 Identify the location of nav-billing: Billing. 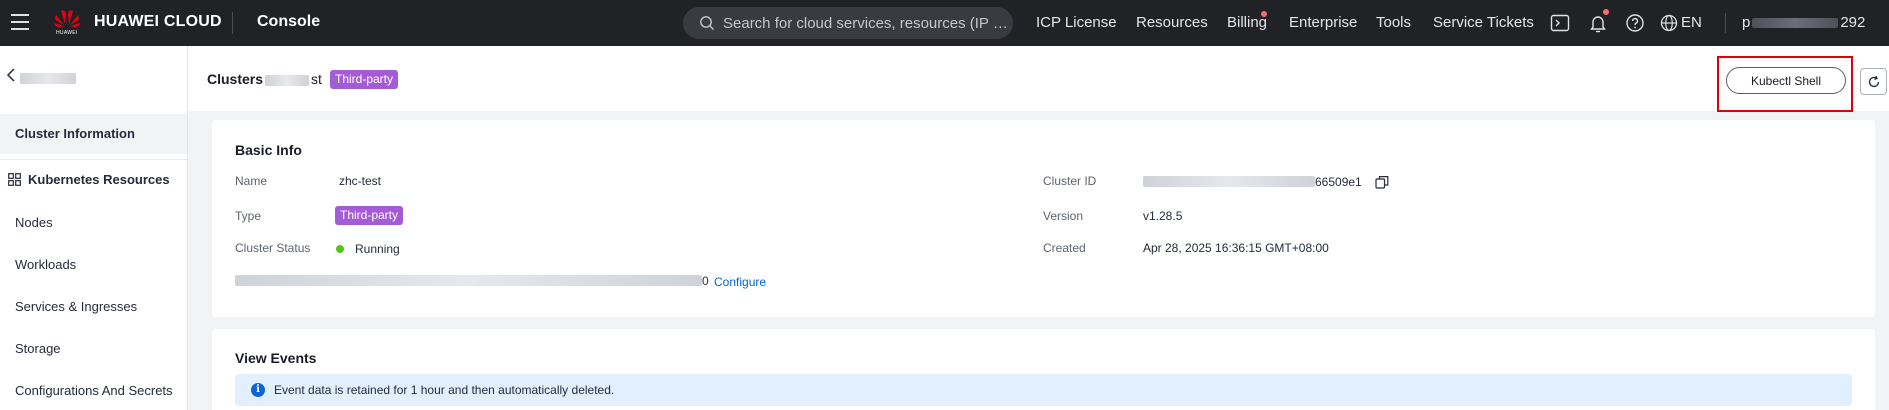
(1247, 22).